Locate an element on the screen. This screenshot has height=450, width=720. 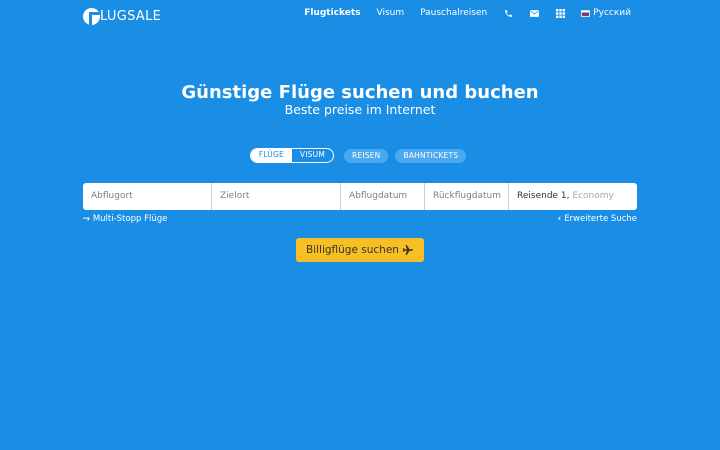
logo: LUGSALE is located at coordinates (122, 16).